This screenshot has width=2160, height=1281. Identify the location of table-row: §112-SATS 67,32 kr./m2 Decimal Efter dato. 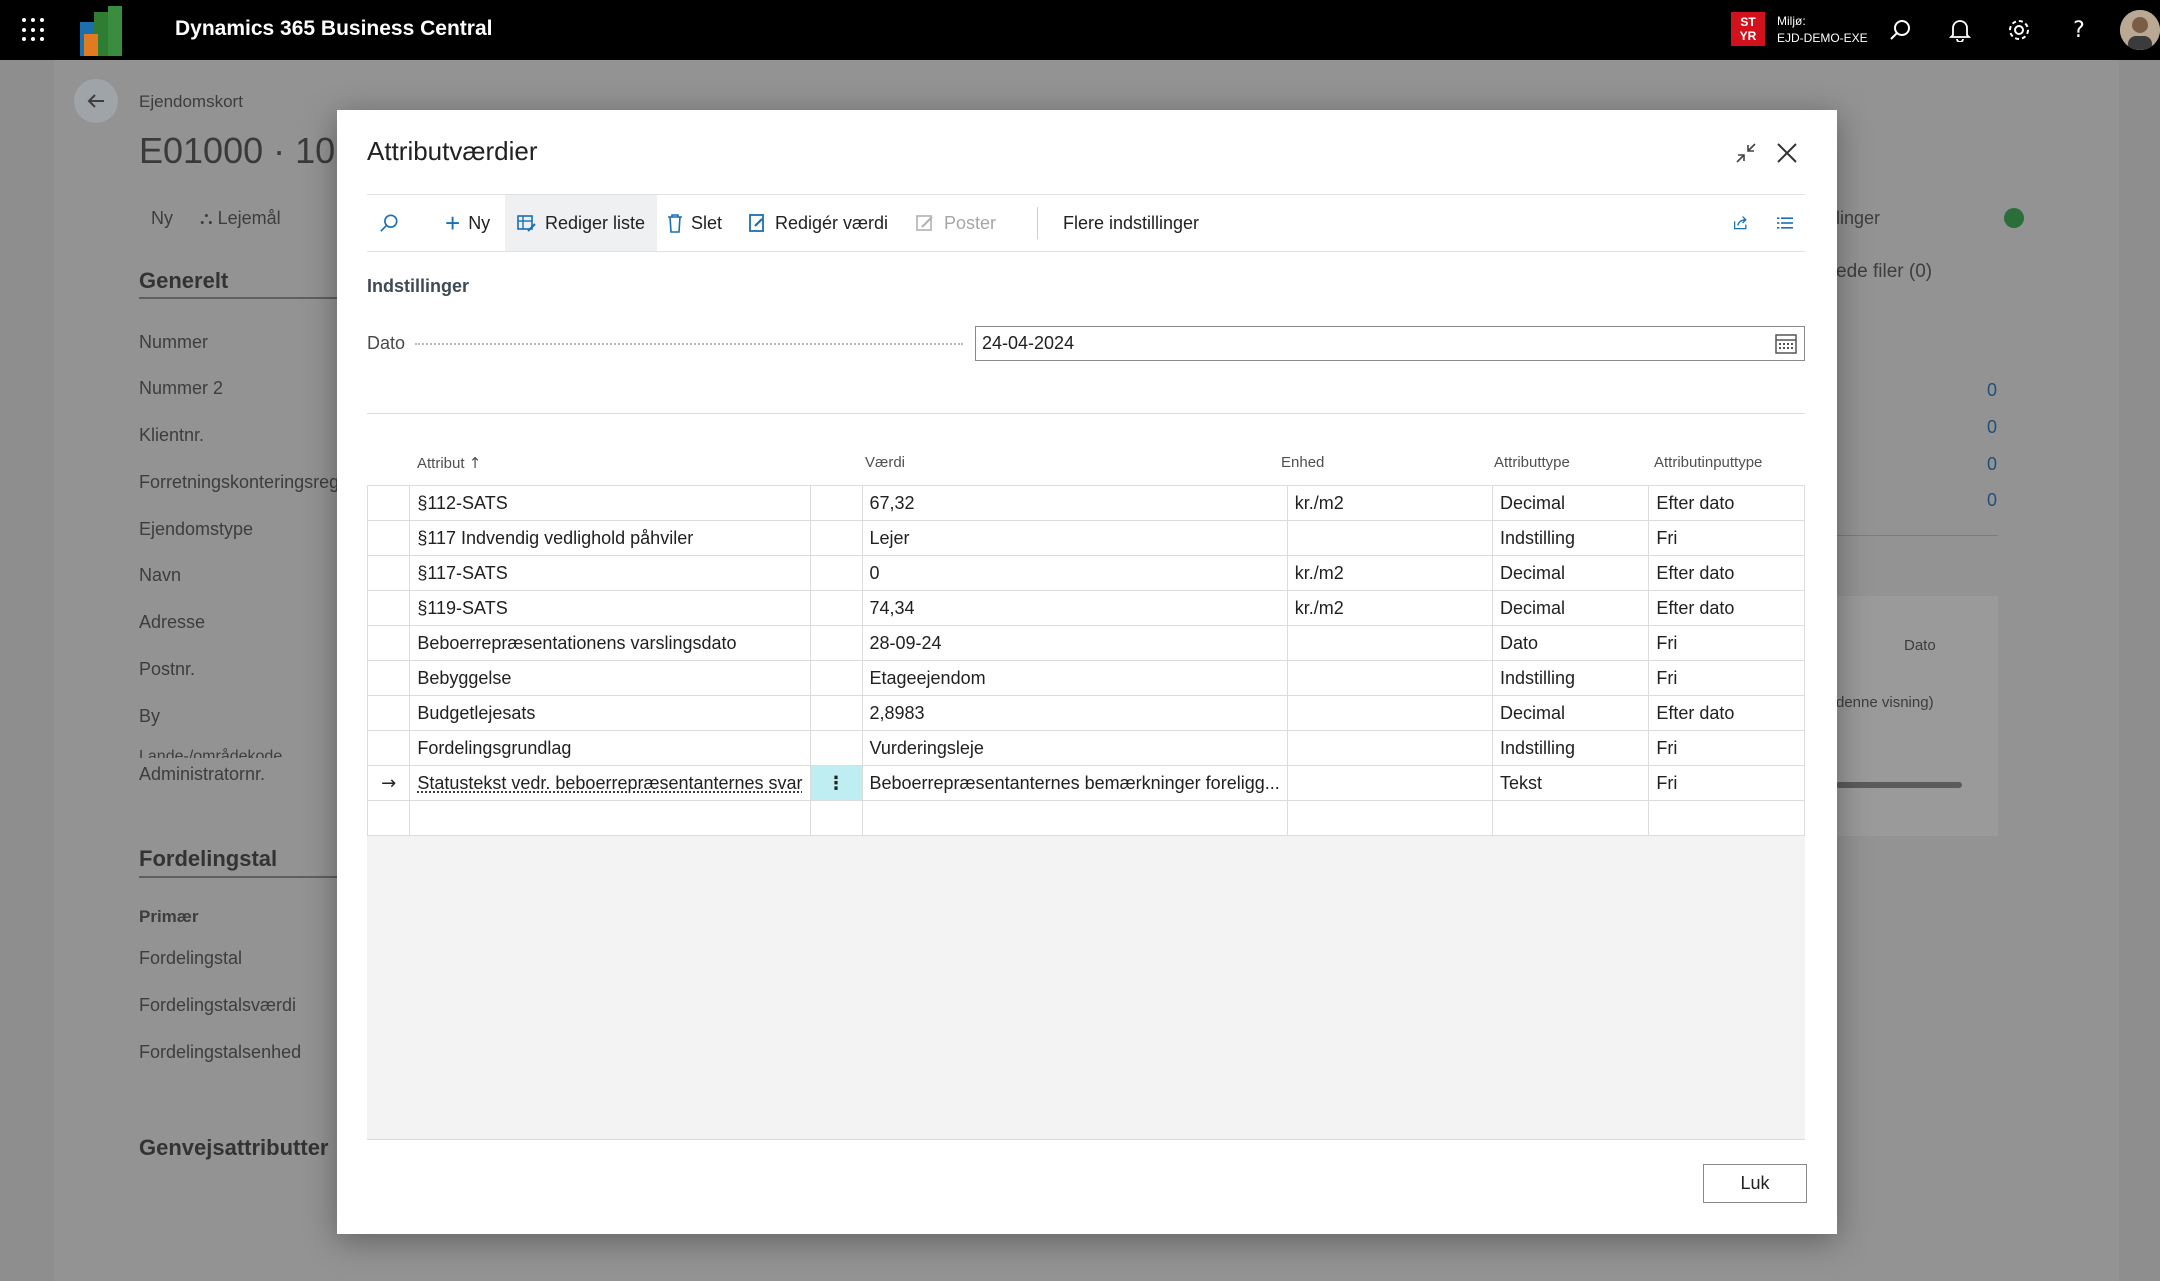
(1085, 503).